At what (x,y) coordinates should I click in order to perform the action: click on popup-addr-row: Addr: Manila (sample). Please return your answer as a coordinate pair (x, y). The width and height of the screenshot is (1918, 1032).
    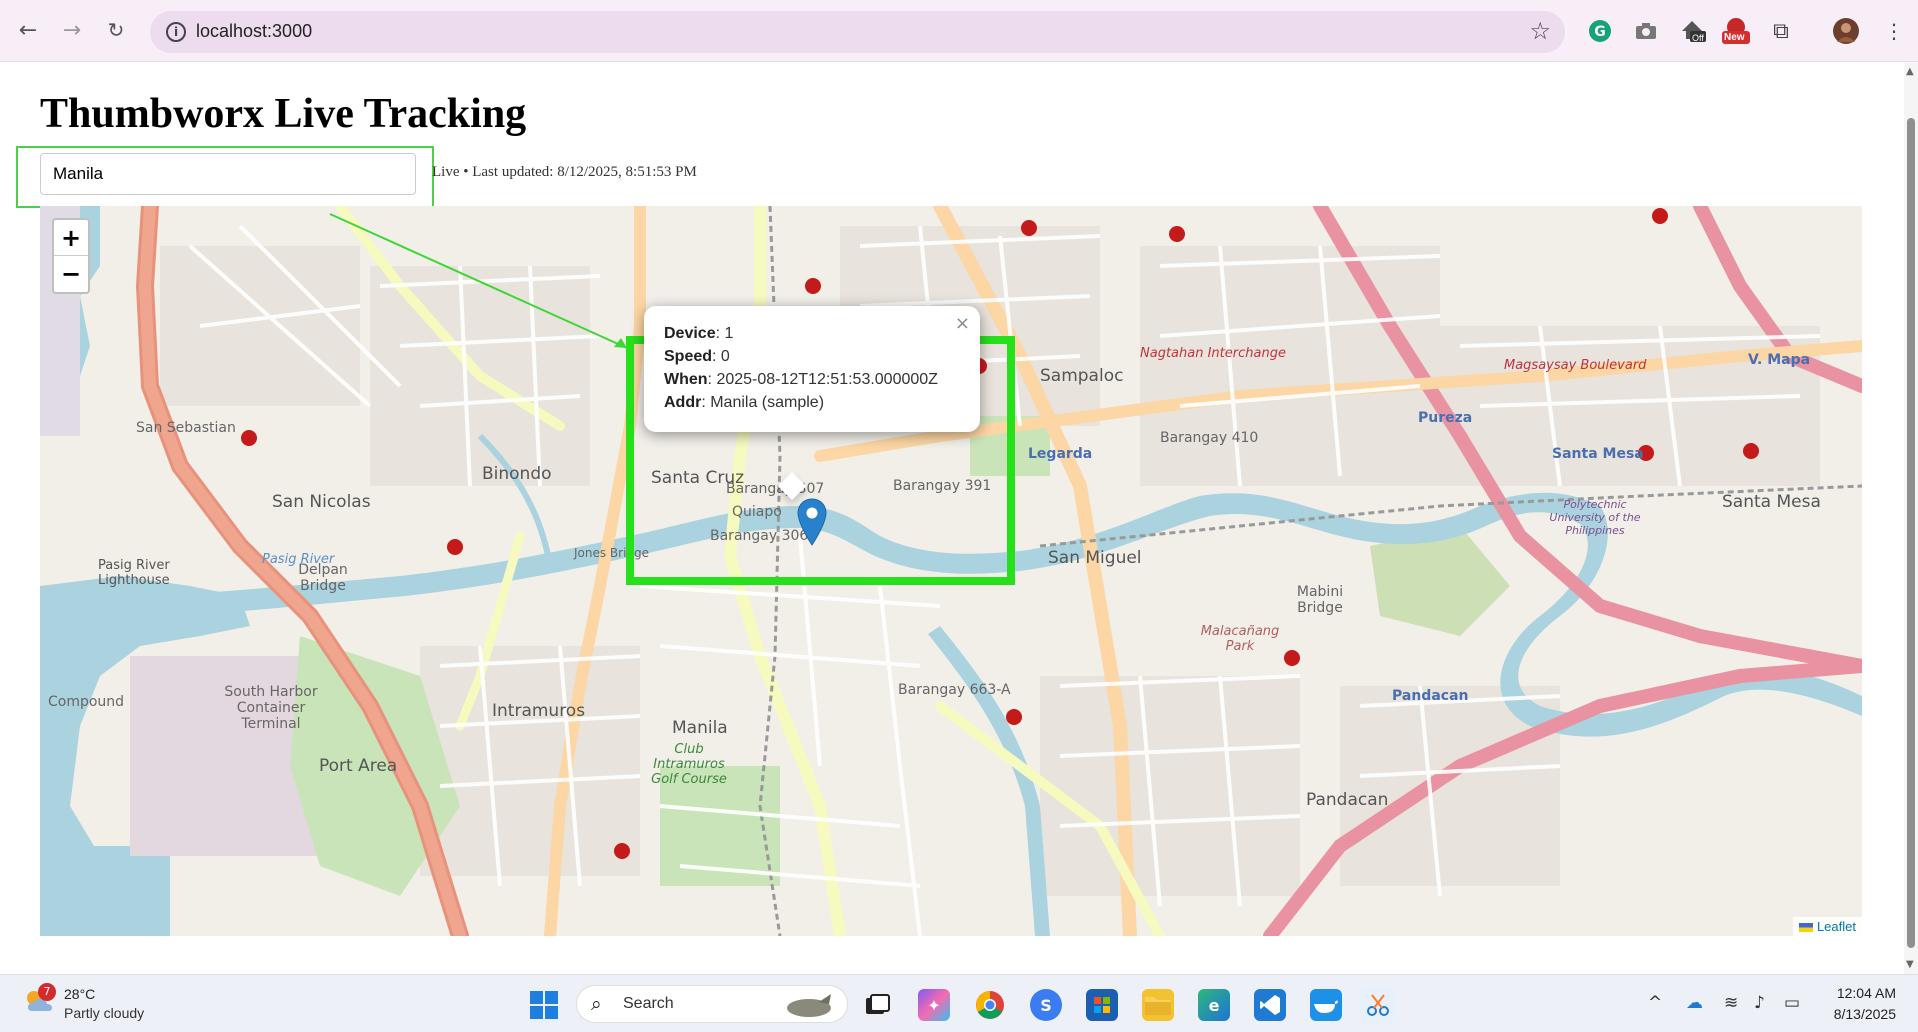
    Looking at the image, I should click on (744, 402).